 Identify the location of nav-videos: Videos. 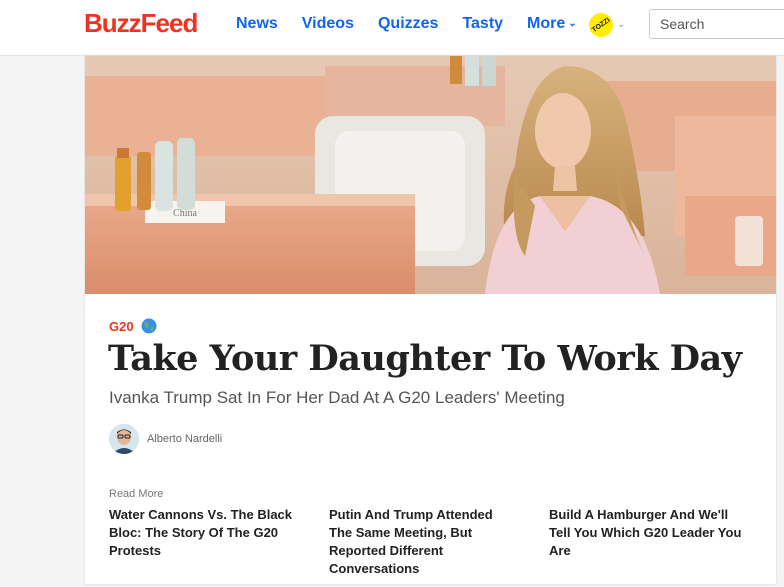
(328, 24).